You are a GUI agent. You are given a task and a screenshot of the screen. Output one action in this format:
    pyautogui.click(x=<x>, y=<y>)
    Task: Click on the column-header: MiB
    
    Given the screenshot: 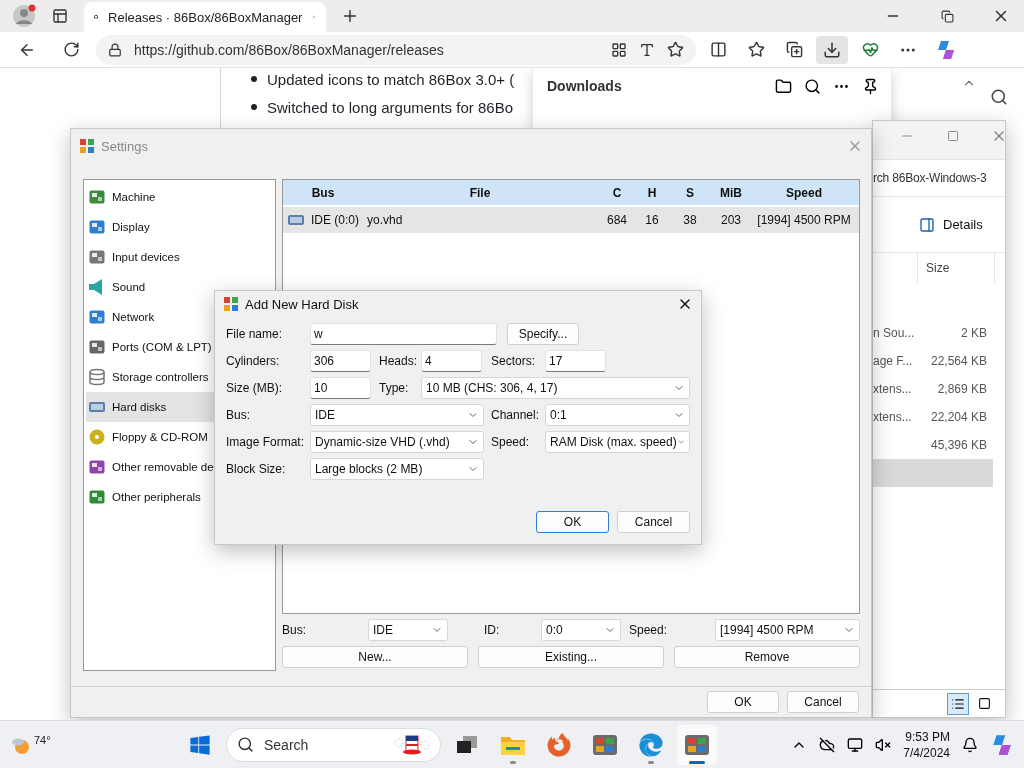 What is the action you would take?
    pyautogui.click(x=731, y=192)
    